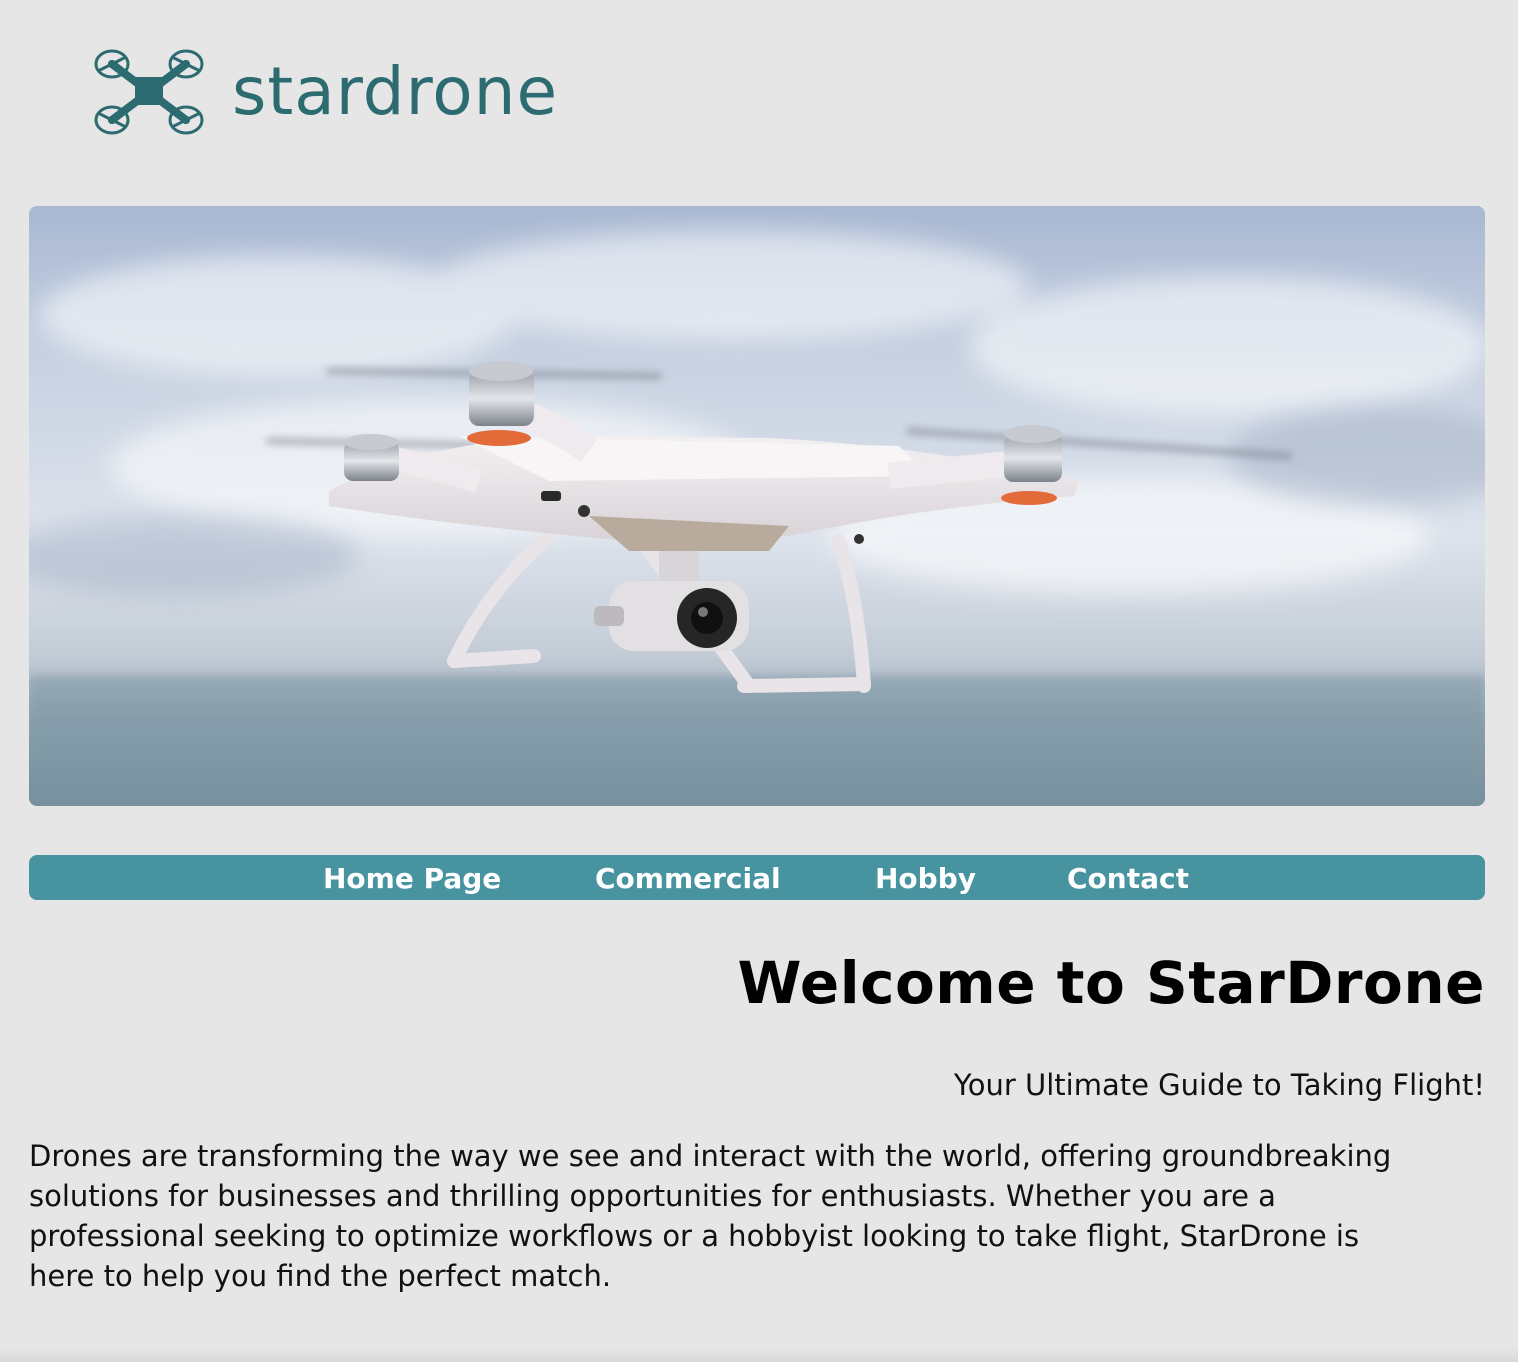 The image size is (1518, 1362). I want to click on page-title: Welcome to StarDrone, so click(1111, 983).